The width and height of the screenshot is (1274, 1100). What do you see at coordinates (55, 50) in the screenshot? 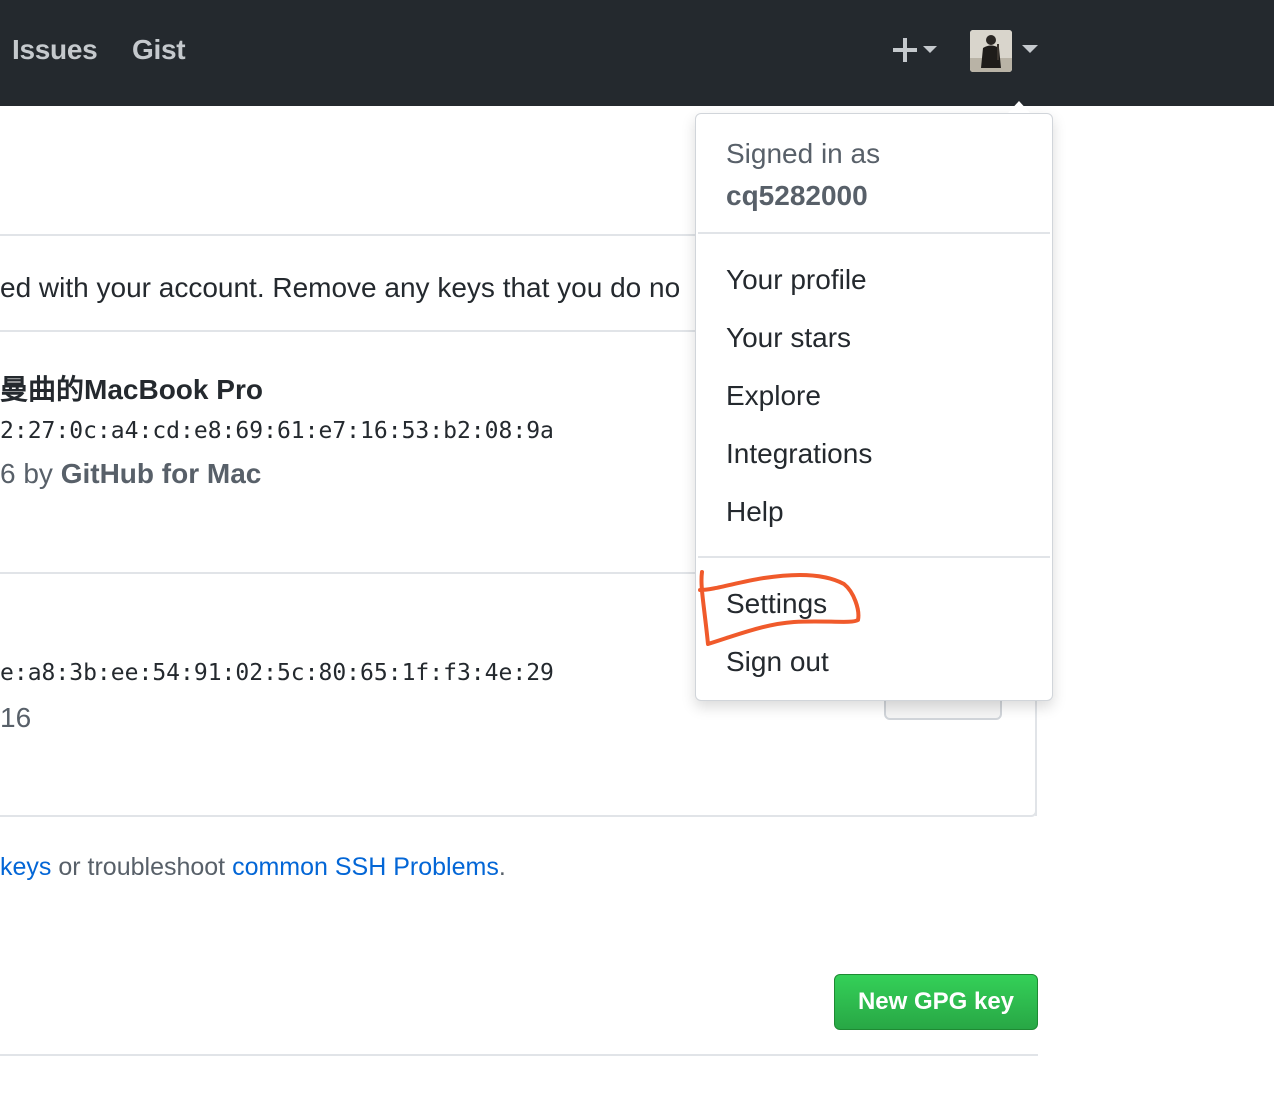
I see `nav-issues-link: Issues` at bounding box center [55, 50].